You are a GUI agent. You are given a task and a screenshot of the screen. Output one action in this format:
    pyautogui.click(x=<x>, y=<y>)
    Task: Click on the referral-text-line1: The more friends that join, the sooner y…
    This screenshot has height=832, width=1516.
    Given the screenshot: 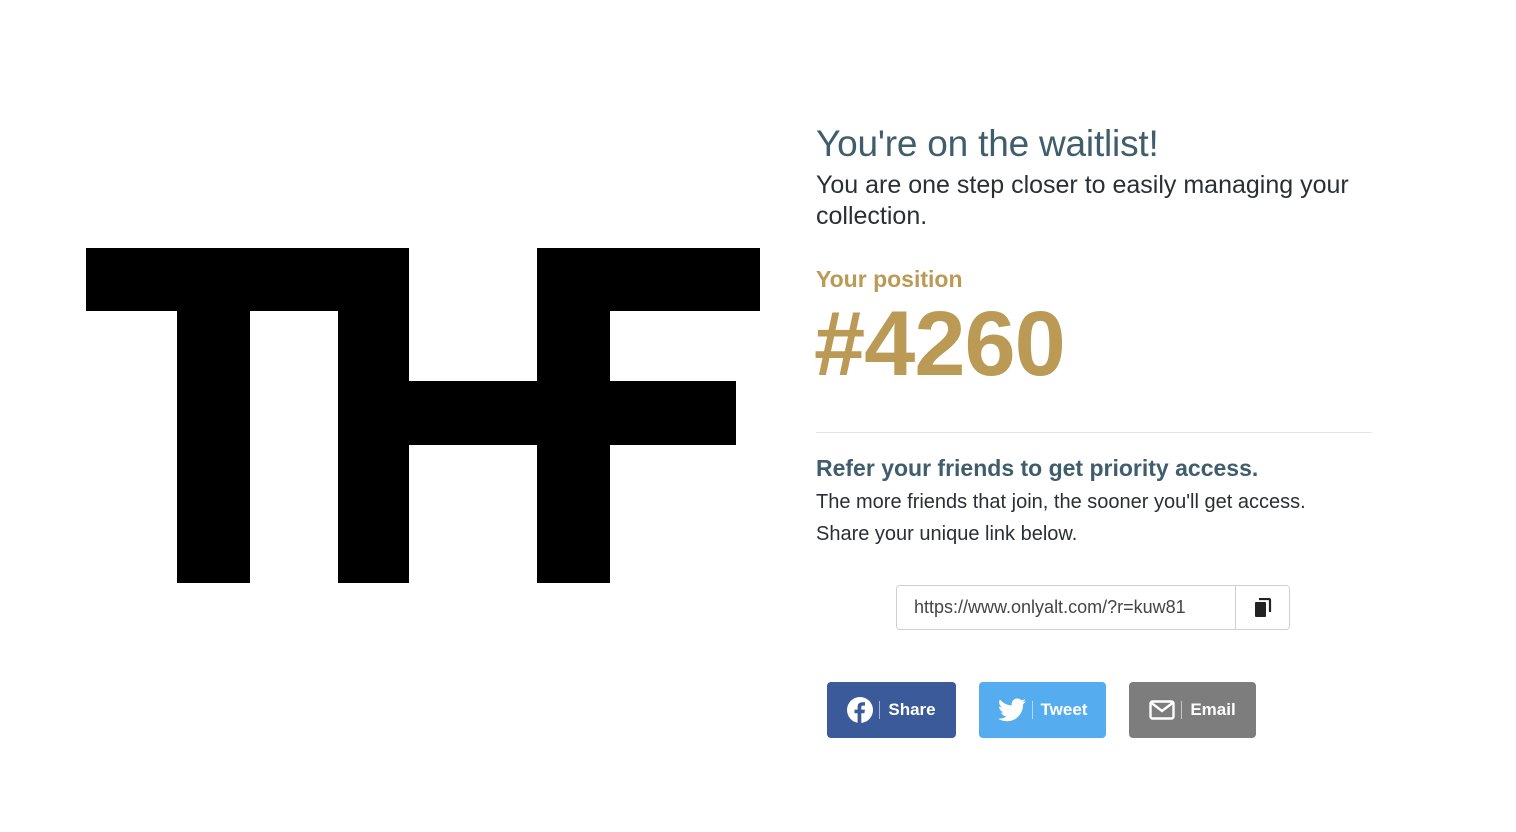 What is the action you would take?
    pyautogui.click(x=1061, y=502)
    